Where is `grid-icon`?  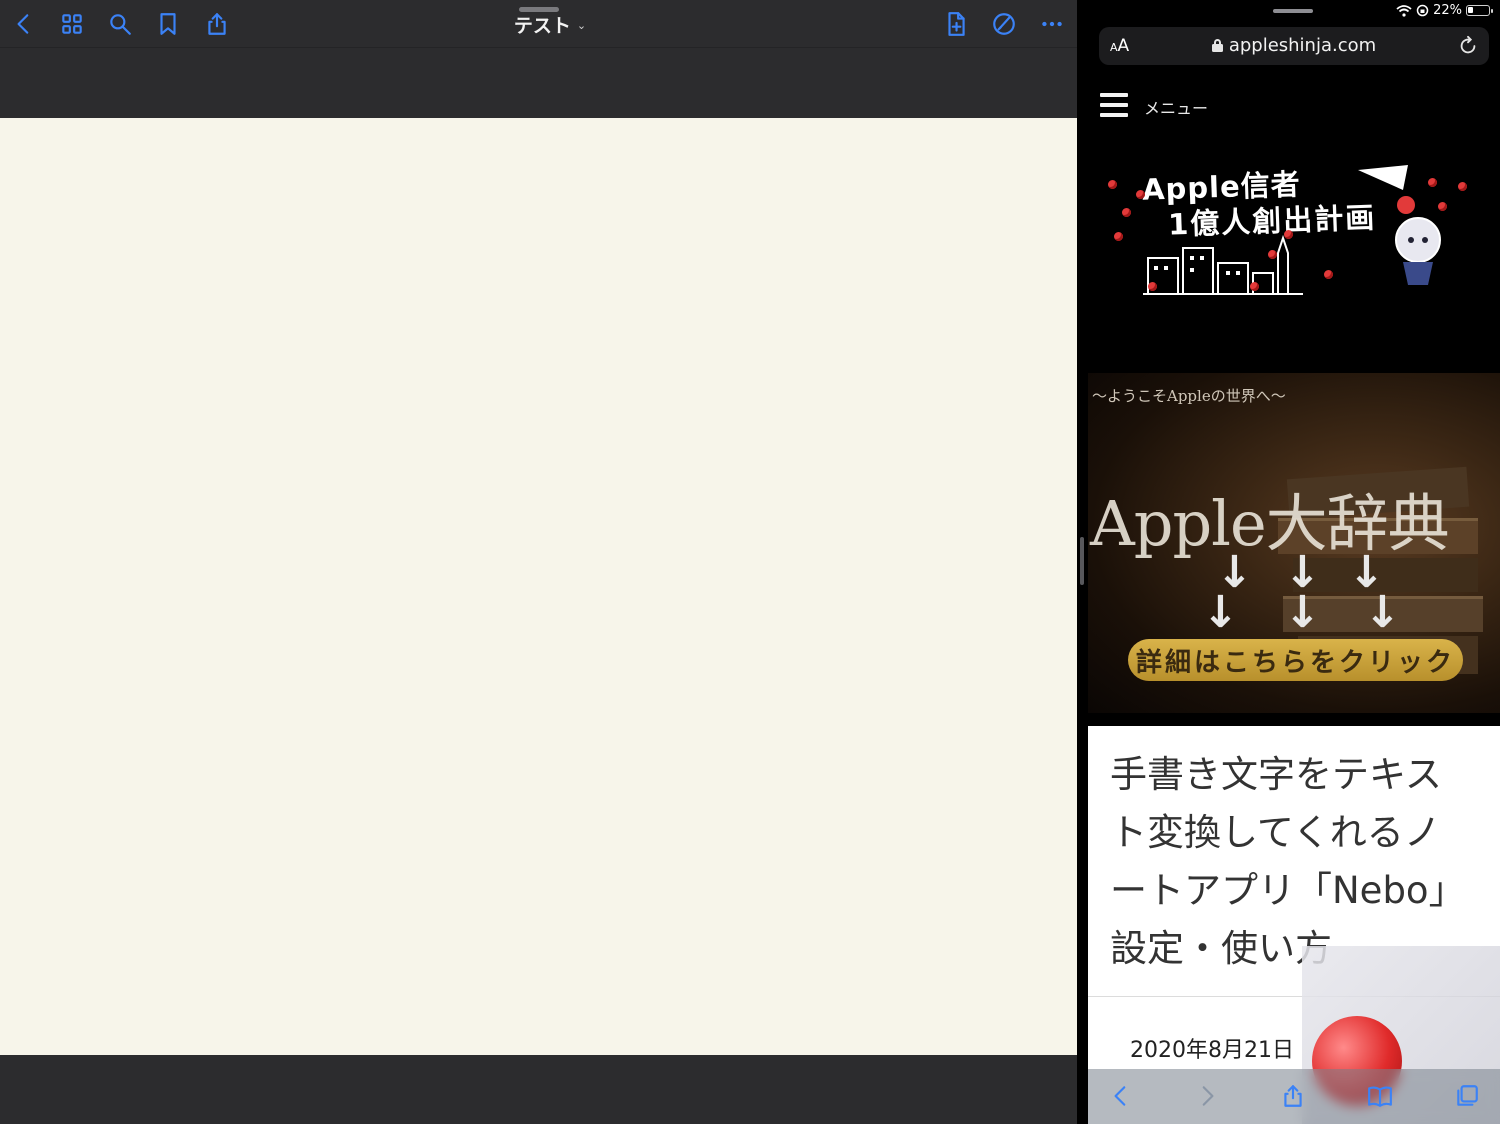 grid-icon is located at coordinates (72, 24).